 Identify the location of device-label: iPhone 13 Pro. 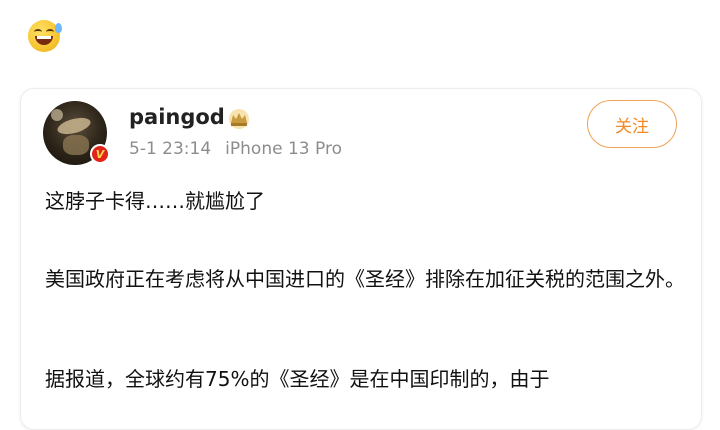
(283, 149).